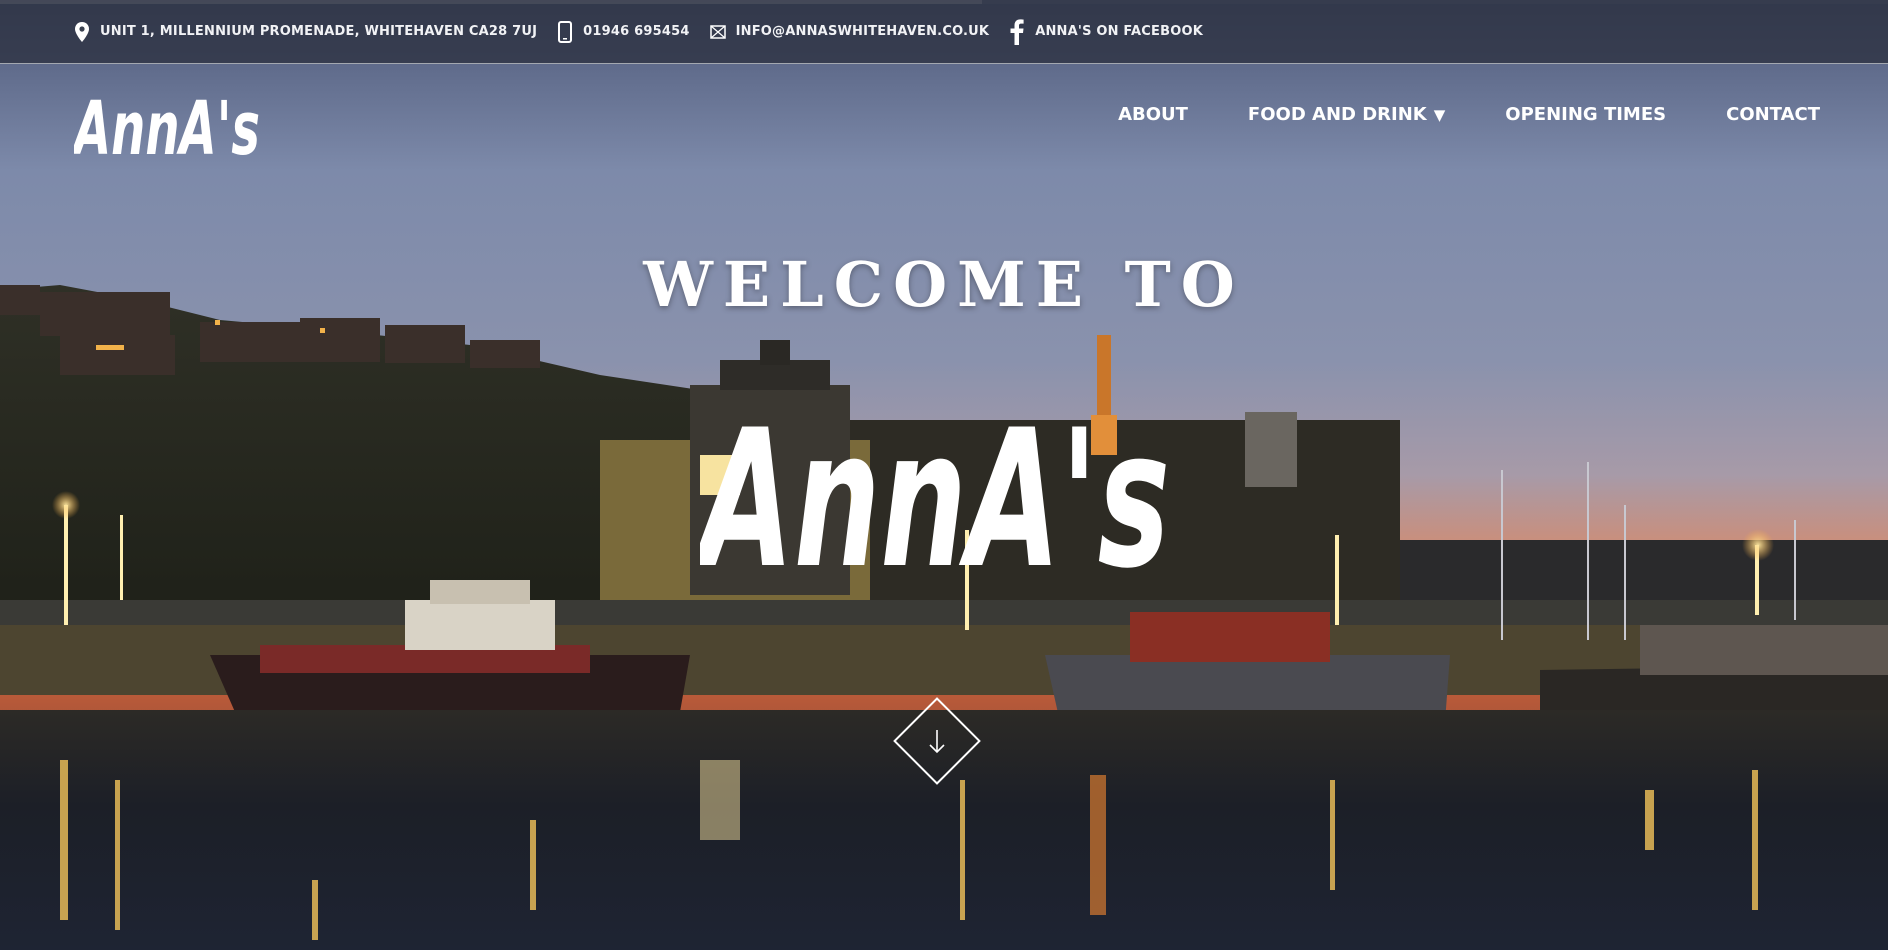 The height and width of the screenshot is (950, 1888). I want to click on phone-link: 01946 695454, so click(636, 31).